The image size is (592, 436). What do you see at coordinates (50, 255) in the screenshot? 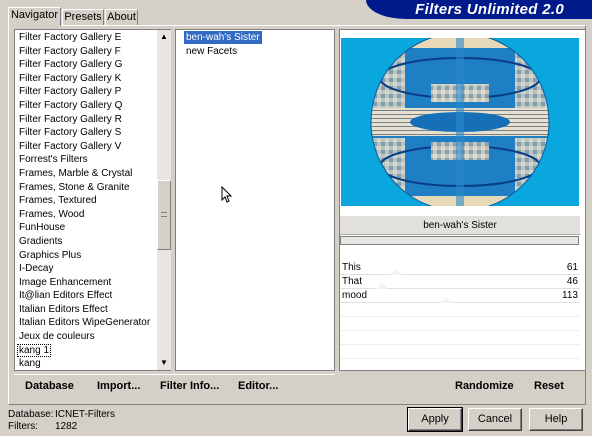
I see `category-label: Graphics Plus` at bounding box center [50, 255].